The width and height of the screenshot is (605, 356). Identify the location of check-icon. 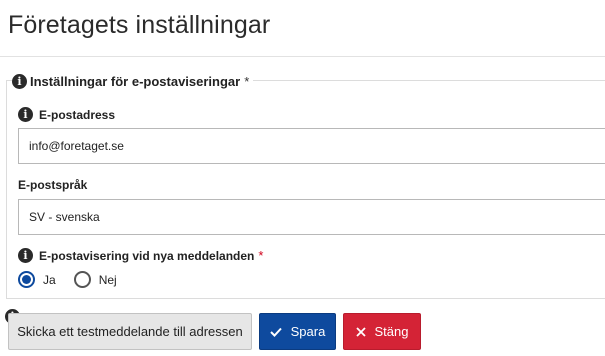
(275, 332).